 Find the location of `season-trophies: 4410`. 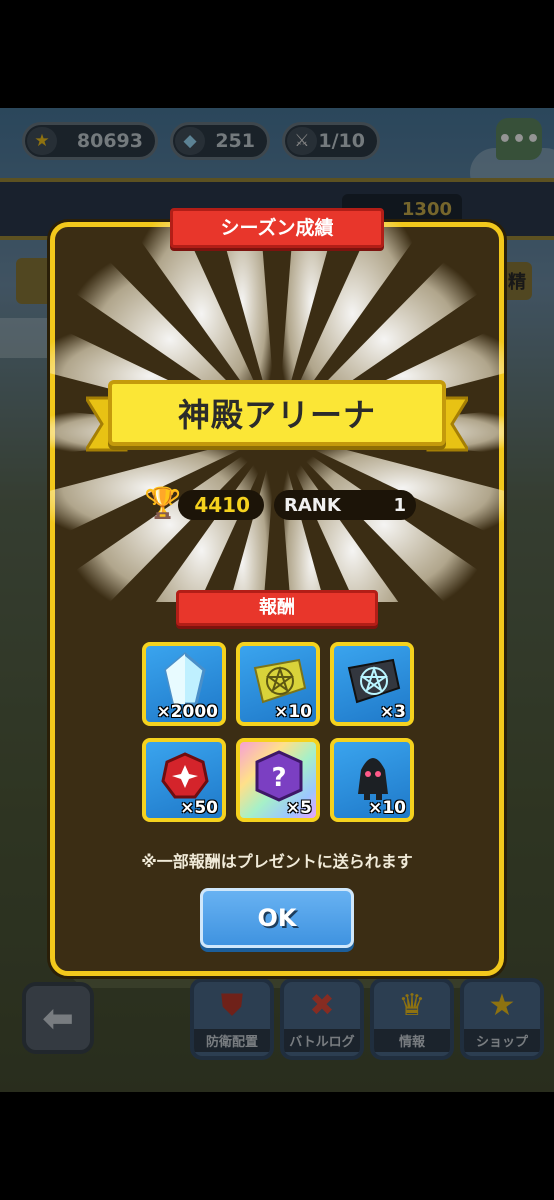

season-trophies: 4410 is located at coordinates (221, 505).